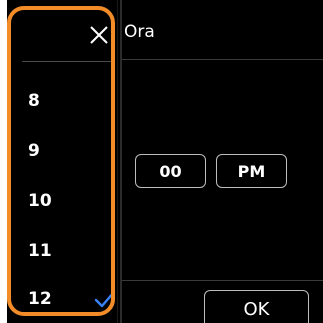  What do you see at coordinates (68, 101) in the screenshot?
I see `hour-option-8: 8` at bounding box center [68, 101].